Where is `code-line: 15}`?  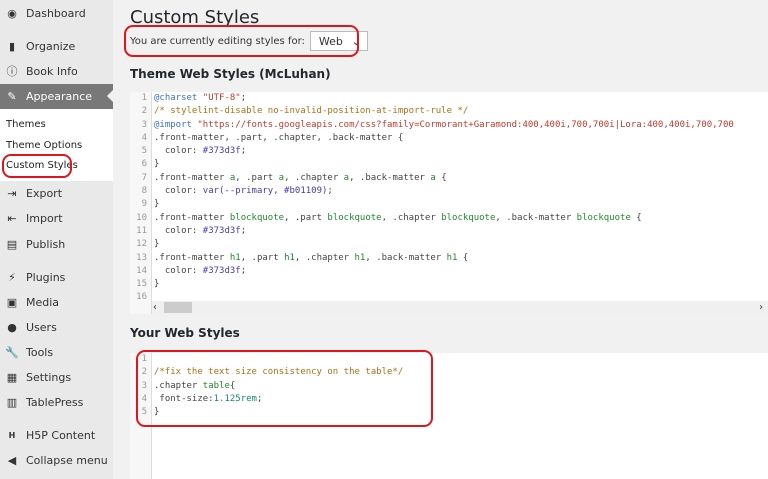 code-line: 15} is located at coordinates (432, 284).